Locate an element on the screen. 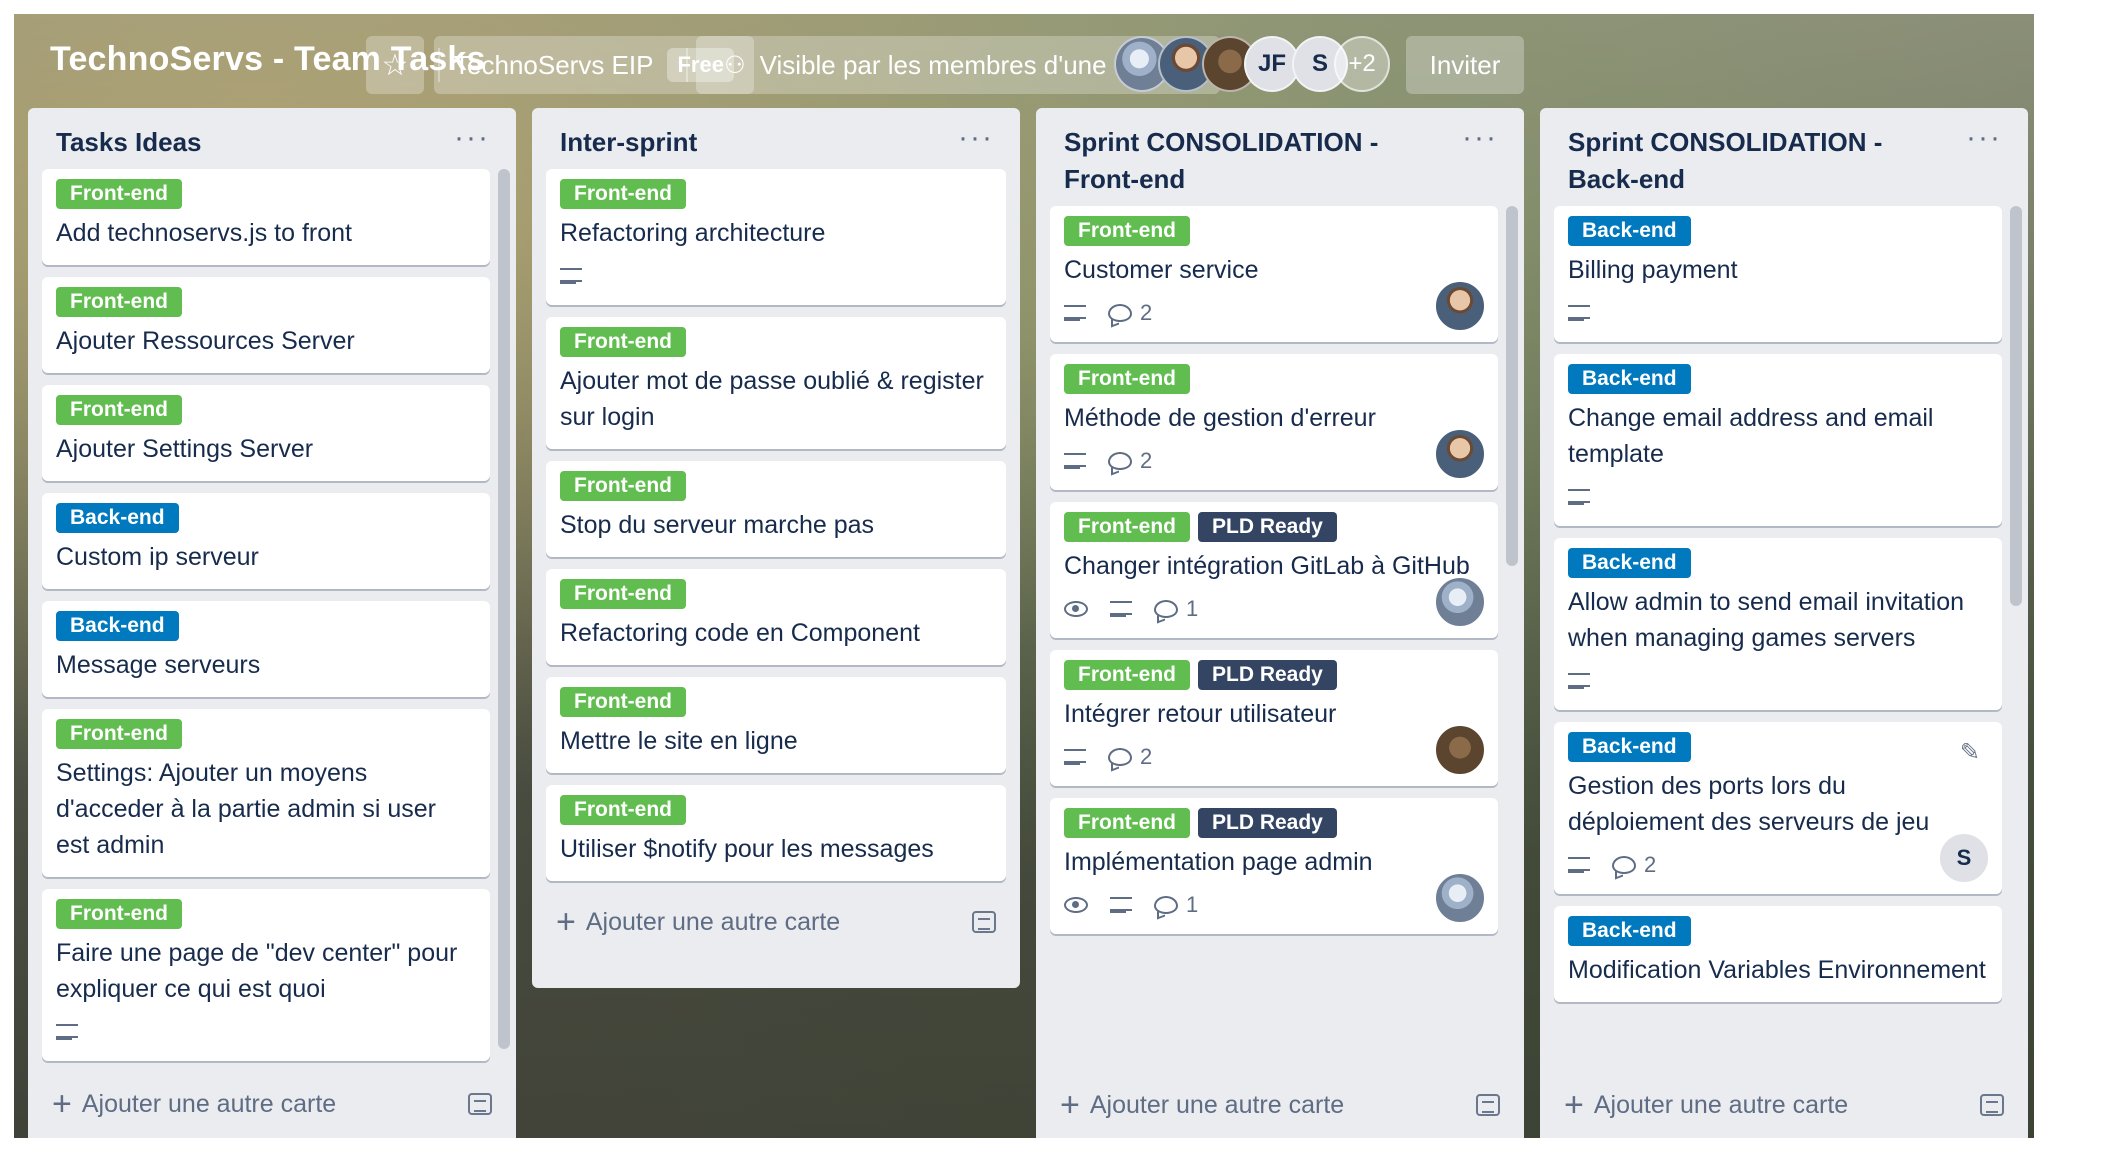  card: Front-end Ajouter Ressources Server is located at coordinates (266, 325).